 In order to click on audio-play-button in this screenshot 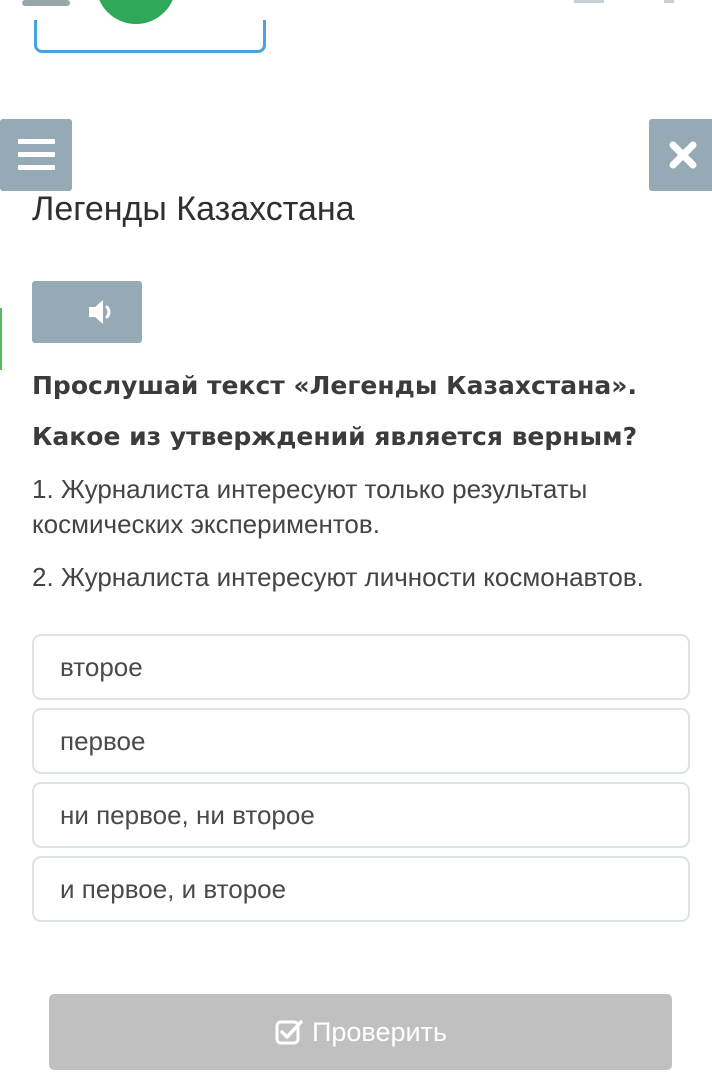, I will do `click(87, 312)`.